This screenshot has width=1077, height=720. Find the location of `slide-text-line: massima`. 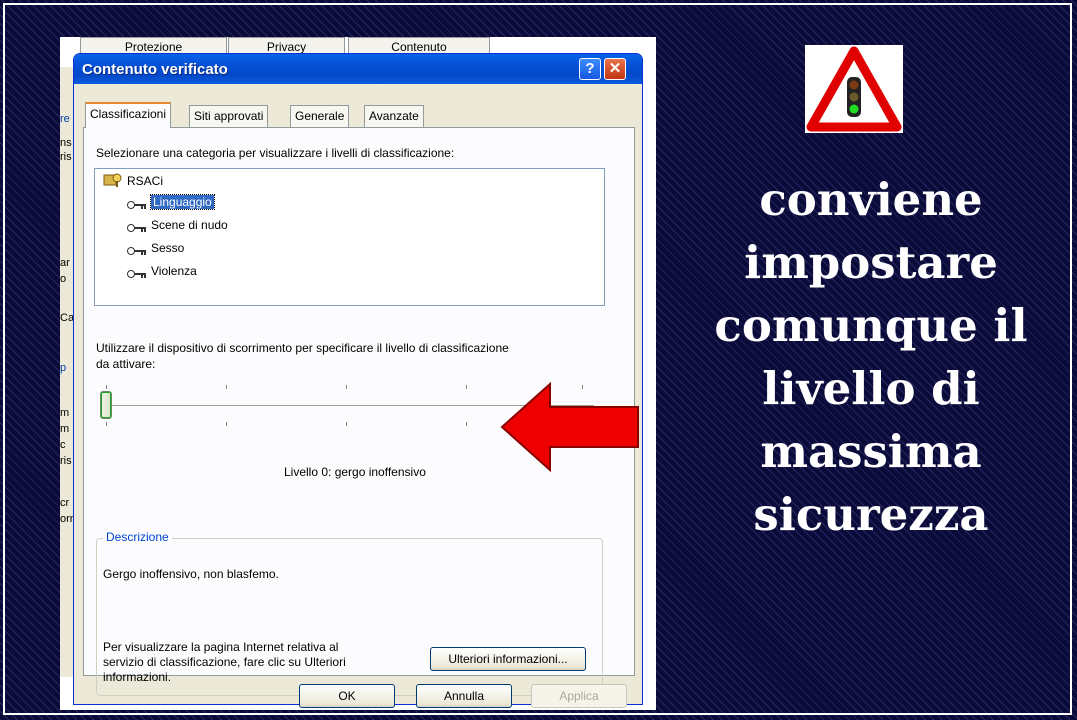

slide-text-line: massima is located at coordinates (871, 451).